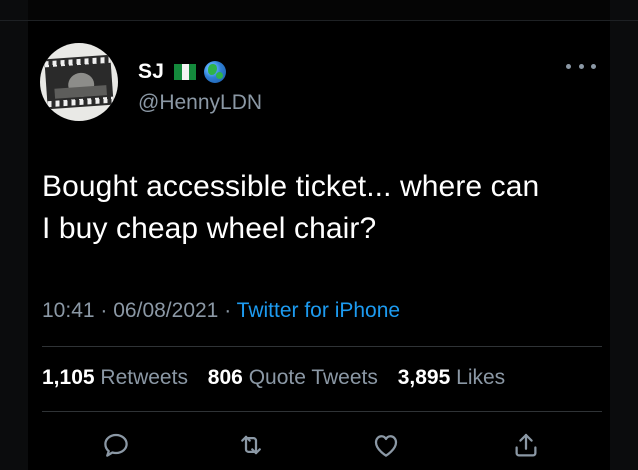 The image size is (638, 470). I want to click on avatar-film-strip, so click(79, 82).